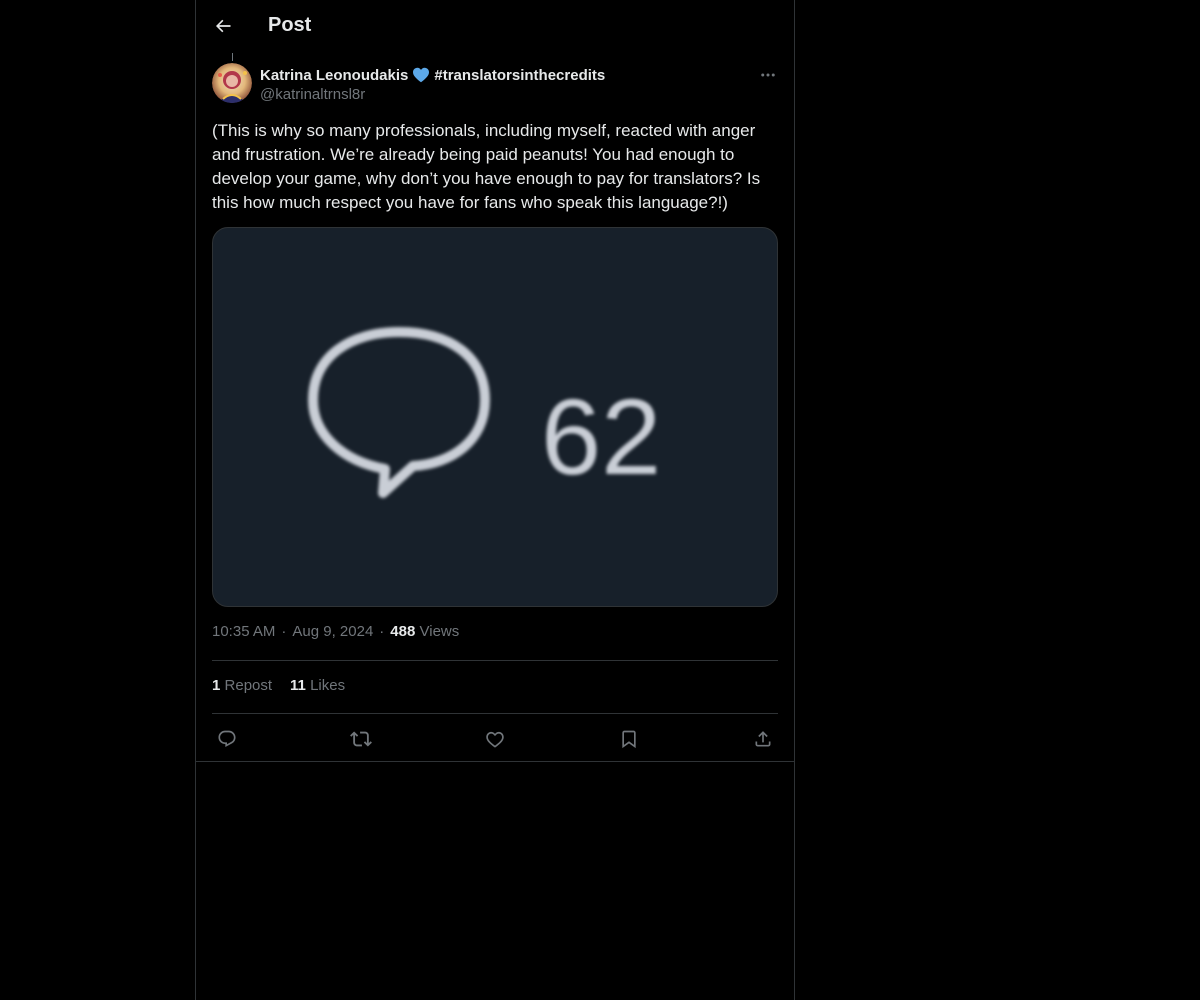 Image resolution: width=1200 pixels, height=1000 pixels. Describe the element at coordinates (287, 685) in the screenshot. I see `engagement-stats: 1 Repost 11 Likes` at that location.